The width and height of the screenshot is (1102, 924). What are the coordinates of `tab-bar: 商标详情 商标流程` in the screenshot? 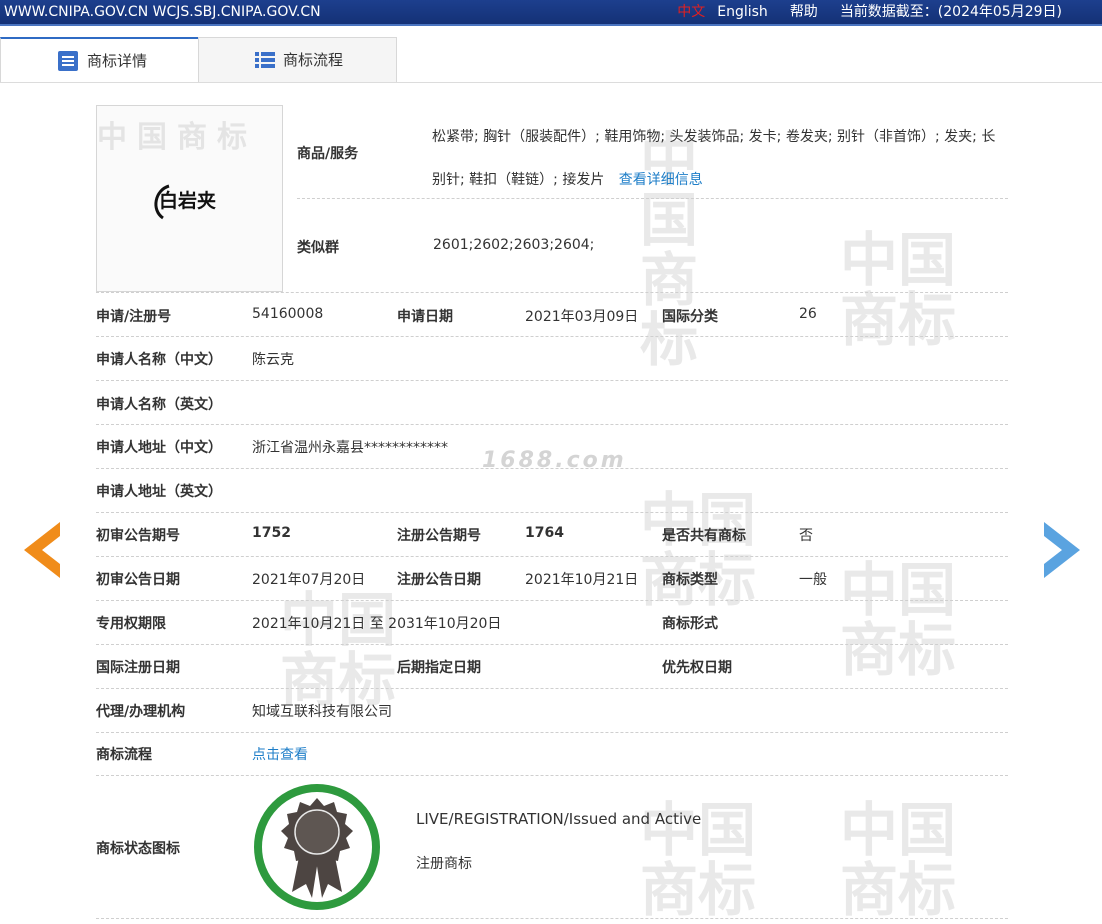 It's located at (551, 60).